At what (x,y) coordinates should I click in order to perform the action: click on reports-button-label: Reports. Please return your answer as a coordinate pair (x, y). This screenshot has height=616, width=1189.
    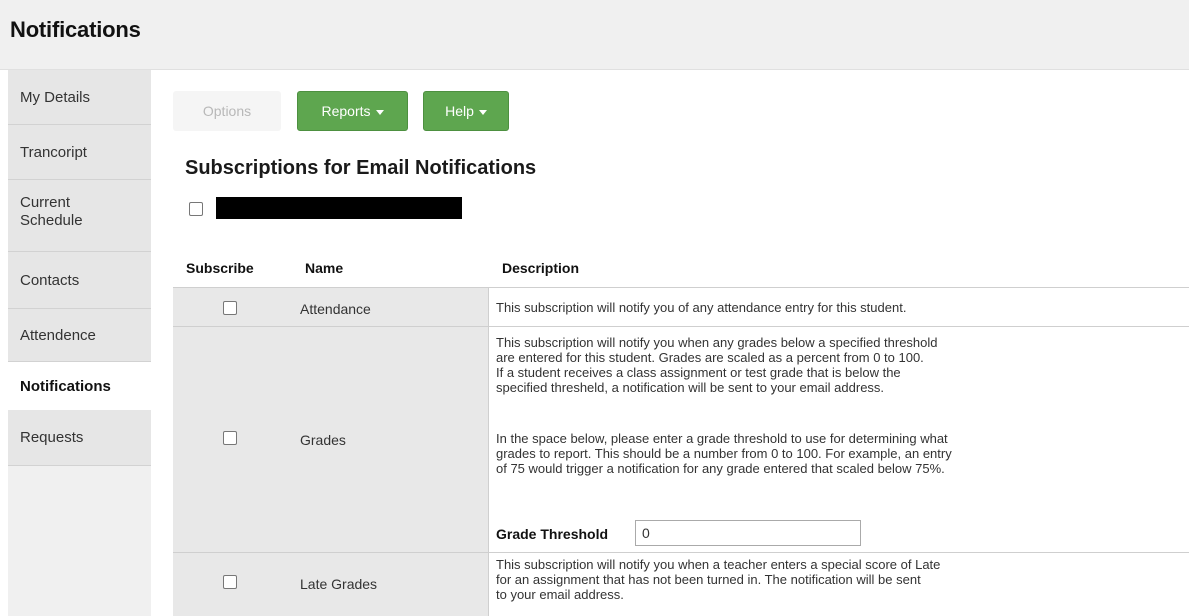
    Looking at the image, I should click on (346, 111).